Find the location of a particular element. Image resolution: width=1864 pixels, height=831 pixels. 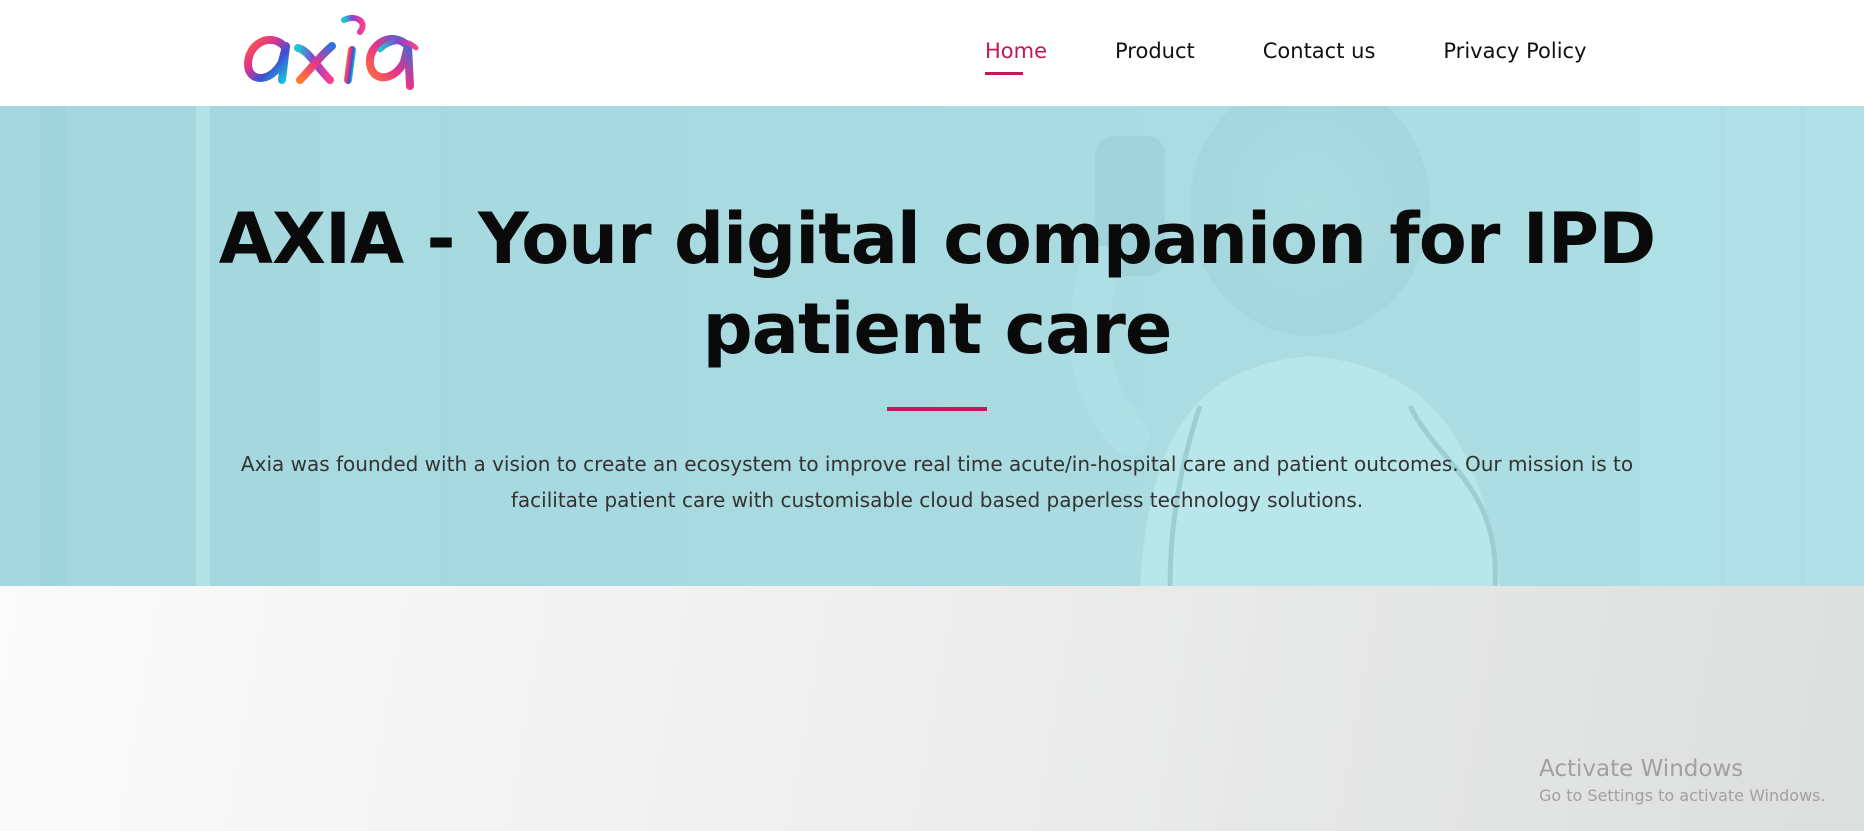

nav-privacy-policy: Privacy Policy is located at coordinates (1514, 53).